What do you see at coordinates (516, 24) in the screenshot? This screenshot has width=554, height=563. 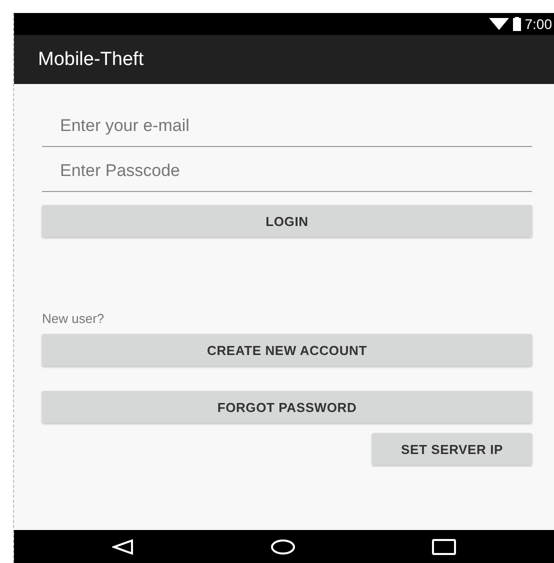 I see `battery-icon` at bounding box center [516, 24].